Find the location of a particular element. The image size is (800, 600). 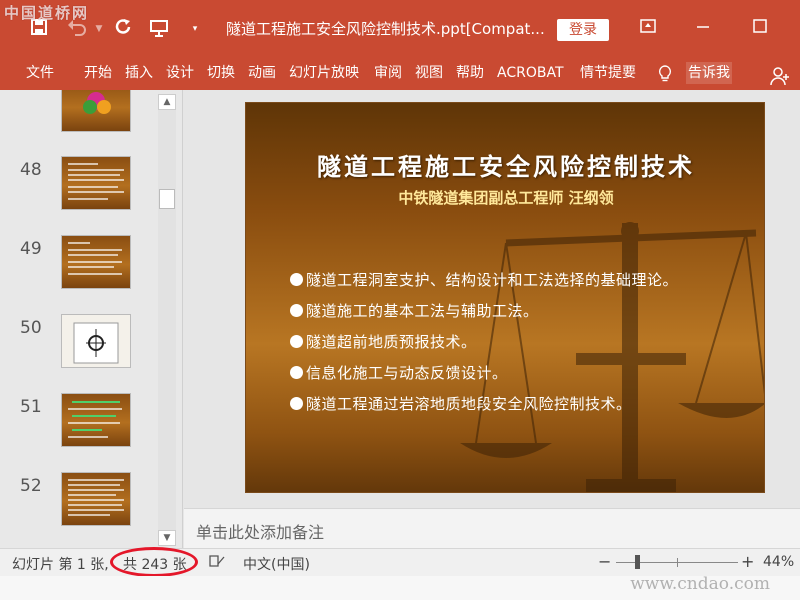

tab-storyboard: 情节提要 is located at coordinates (608, 73).